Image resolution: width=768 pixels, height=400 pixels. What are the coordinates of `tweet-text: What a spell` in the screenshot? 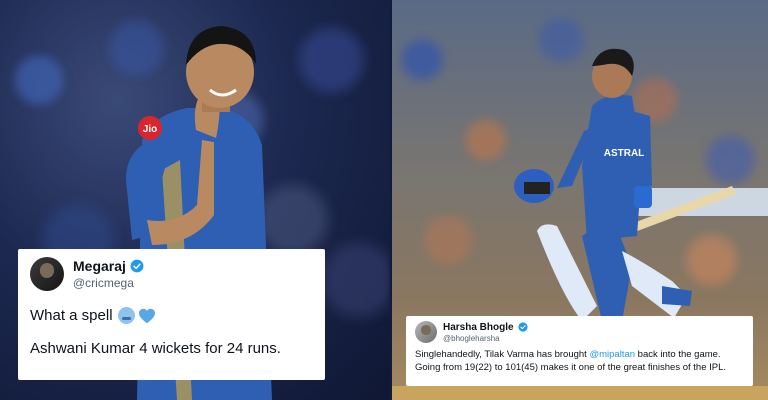 It's located at (71, 315).